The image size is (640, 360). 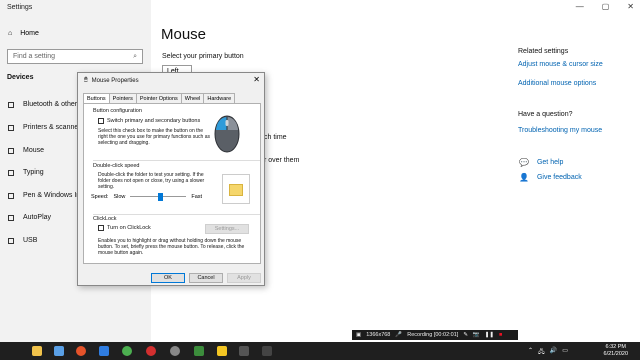 I want to click on link-additional-mouse-options: Additional mouse options, so click(x=557, y=83).